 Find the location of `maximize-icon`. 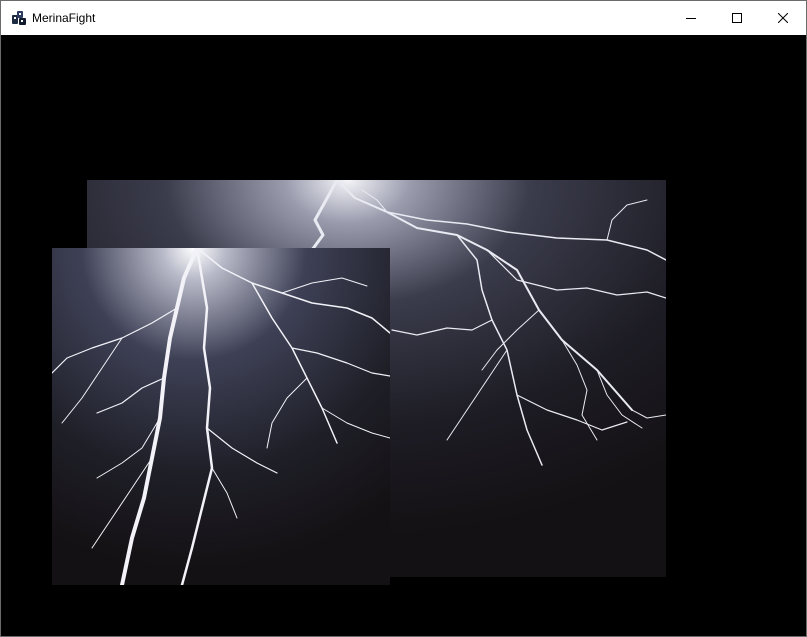

maximize-icon is located at coordinates (737, 18).